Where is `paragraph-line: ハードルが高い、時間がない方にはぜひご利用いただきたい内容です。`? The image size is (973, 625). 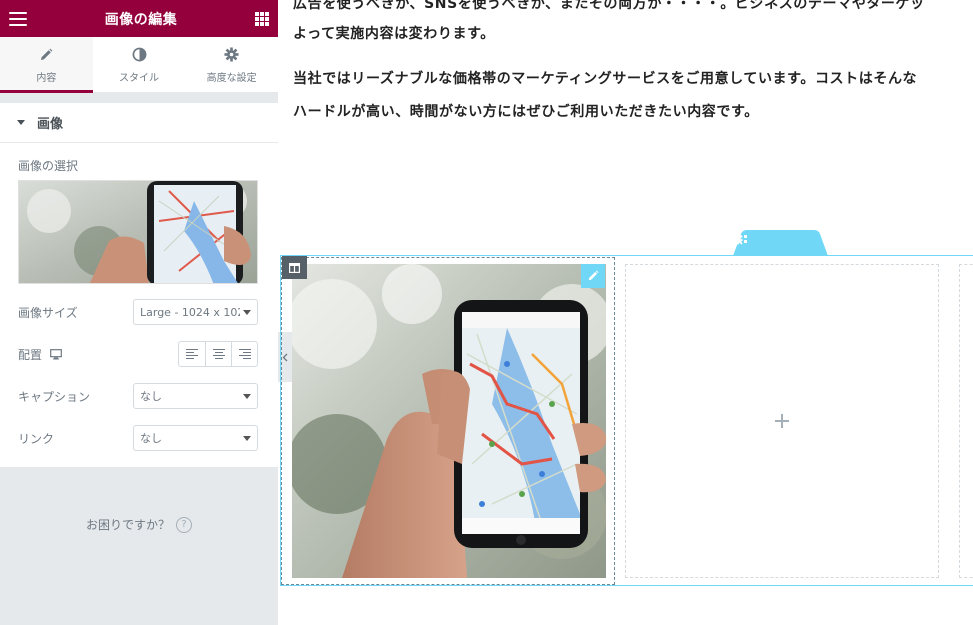 paragraph-line: ハードルが高い、時間がない方にはぜひご利用いただきたい内容です。 is located at coordinates (526, 112).